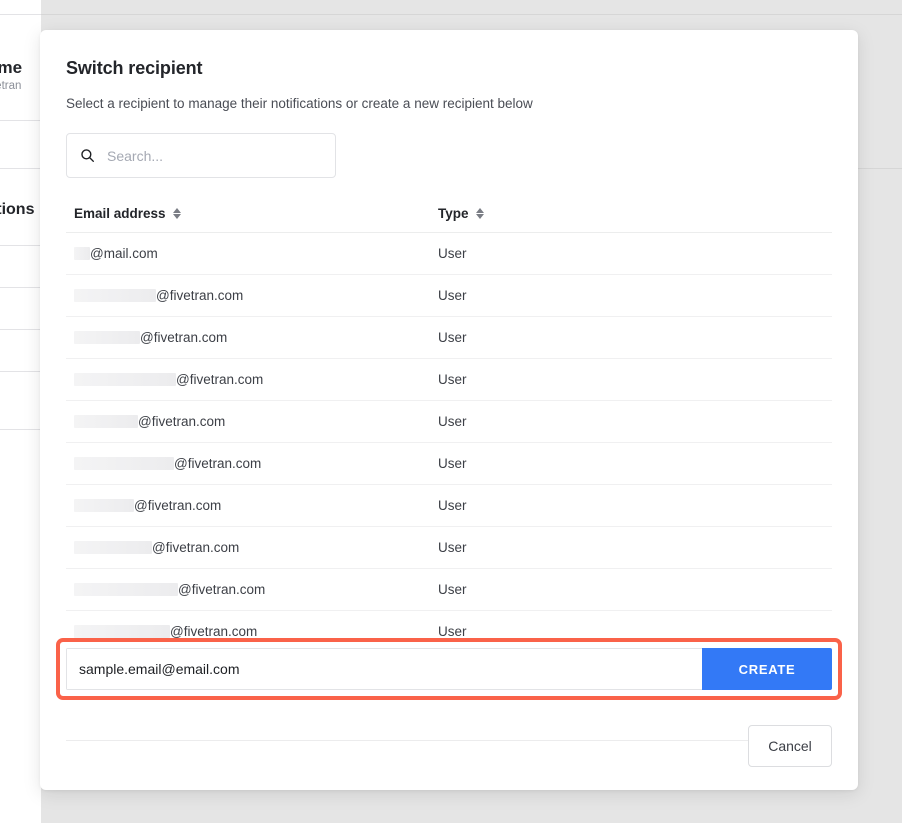  Describe the element at coordinates (453, 213) in the screenshot. I see `column-header-type-label: Type` at that location.